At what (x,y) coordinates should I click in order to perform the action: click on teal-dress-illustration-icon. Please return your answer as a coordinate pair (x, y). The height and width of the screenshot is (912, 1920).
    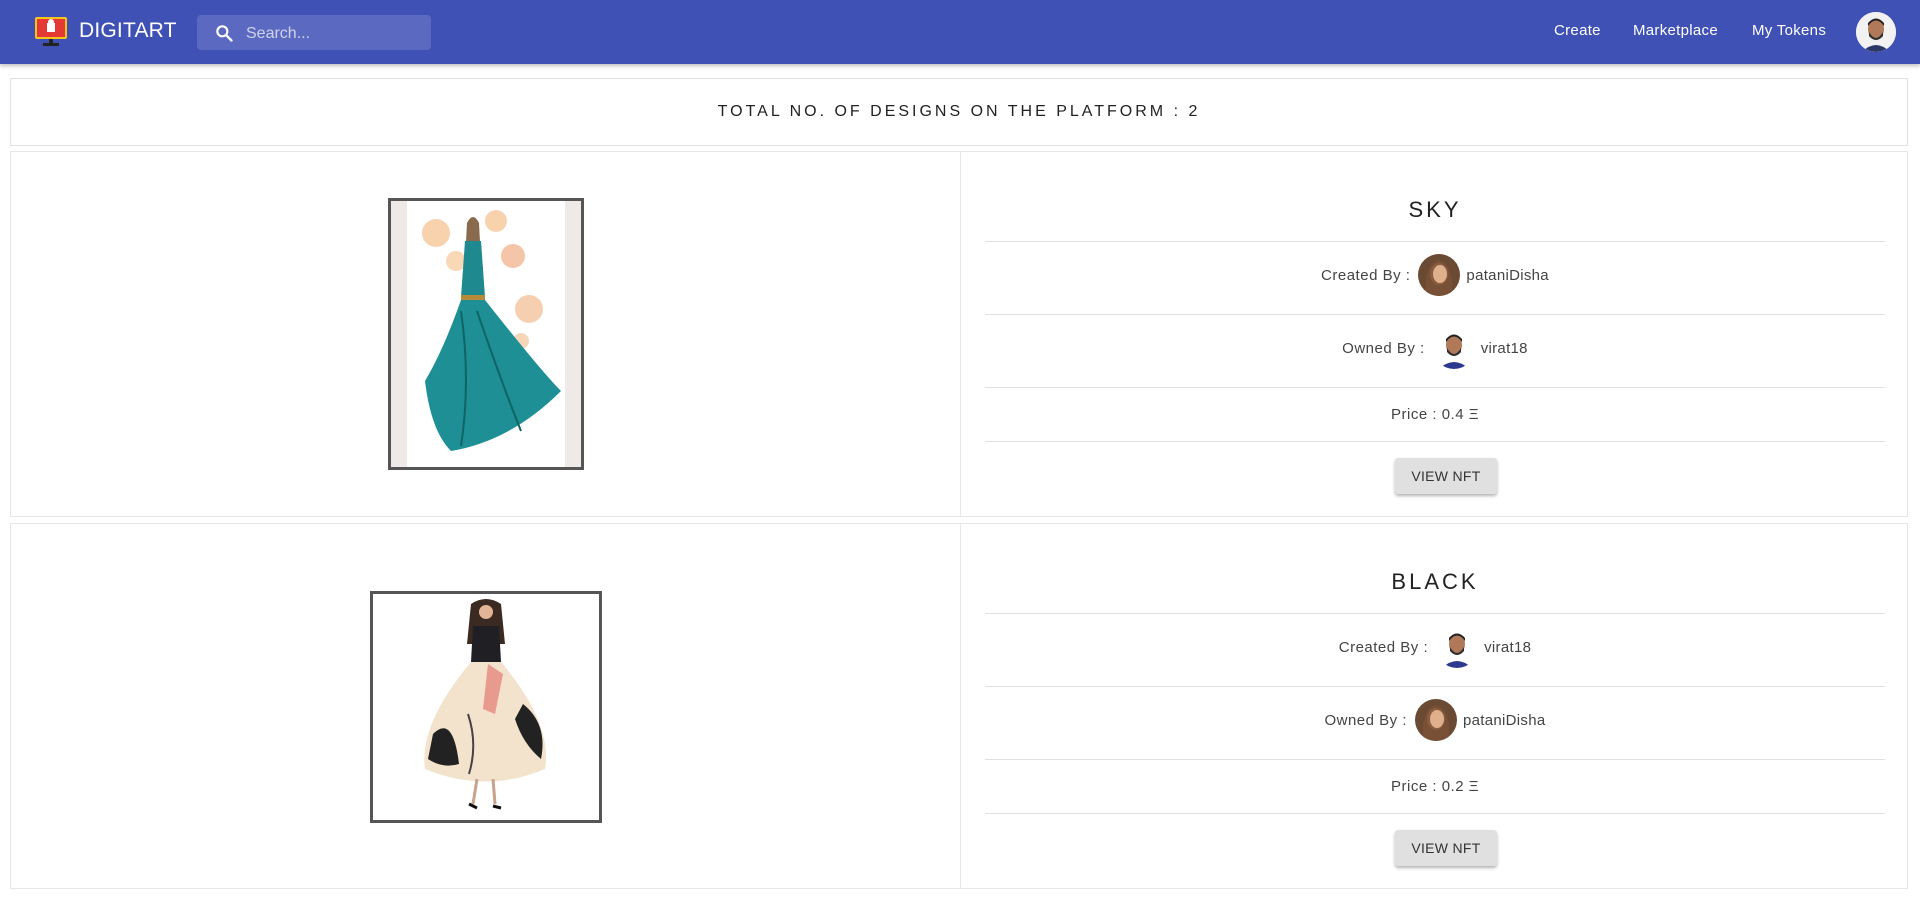
    Looking at the image, I should click on (486, 334).